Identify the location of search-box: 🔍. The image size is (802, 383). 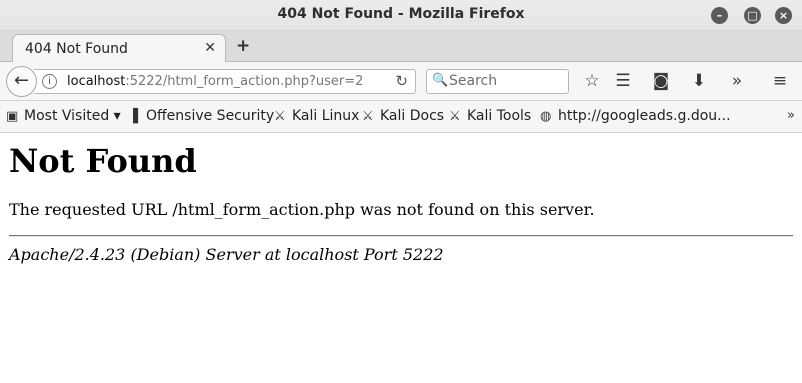
(497, 81).